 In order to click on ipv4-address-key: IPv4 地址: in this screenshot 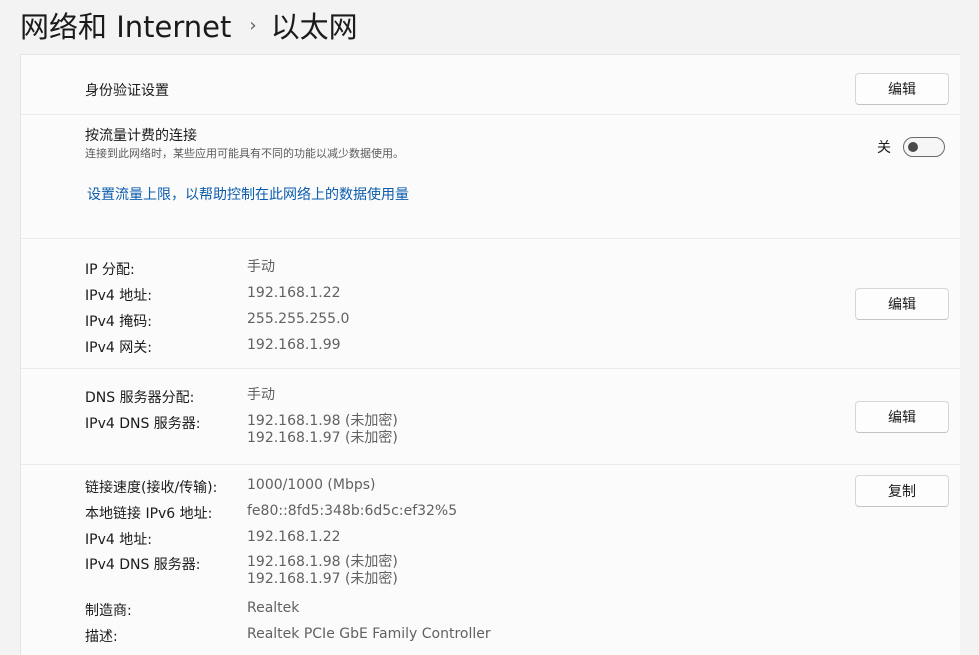, I will do `click(118, 296)`.